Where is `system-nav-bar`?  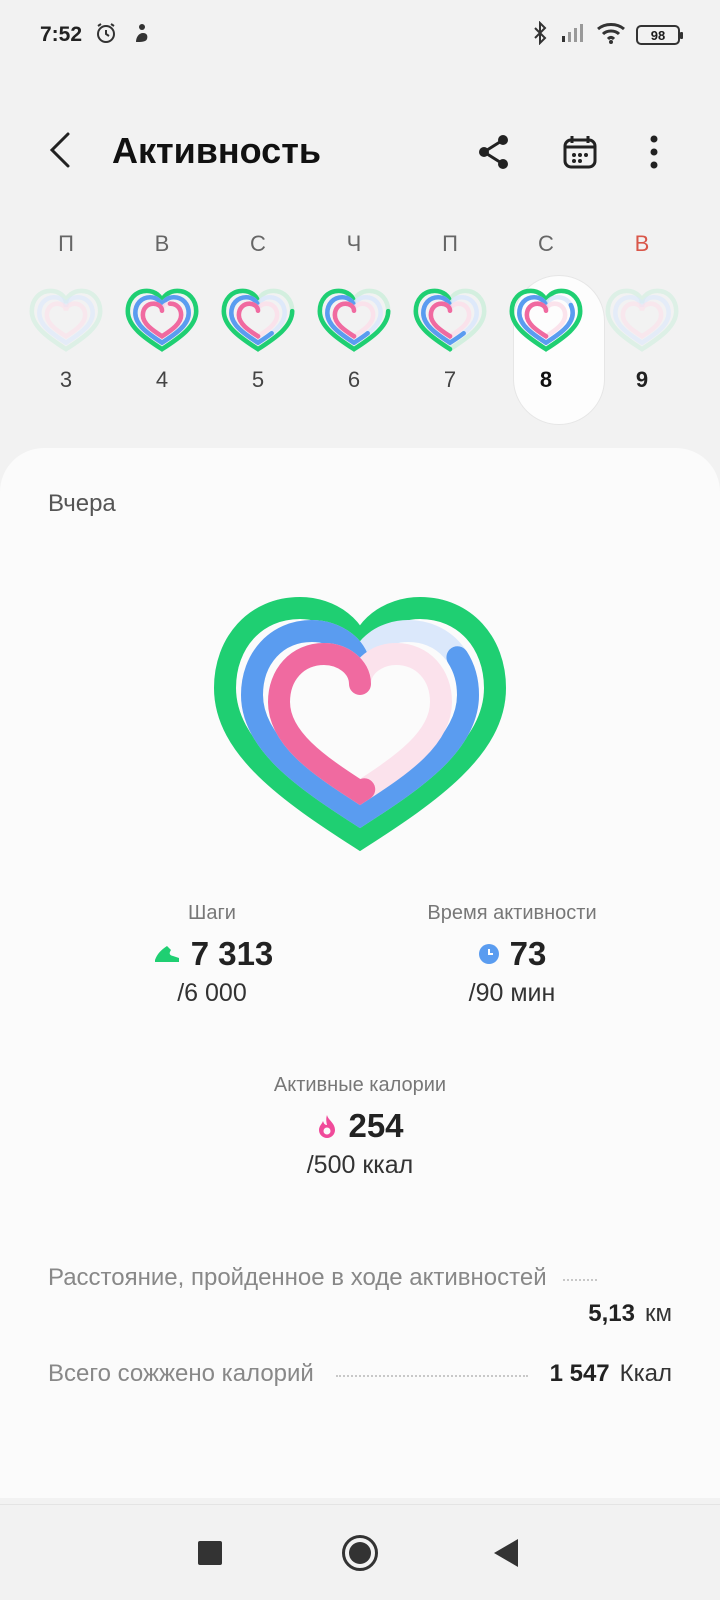 system-nav-bar is located at coordinates (360, 1552).